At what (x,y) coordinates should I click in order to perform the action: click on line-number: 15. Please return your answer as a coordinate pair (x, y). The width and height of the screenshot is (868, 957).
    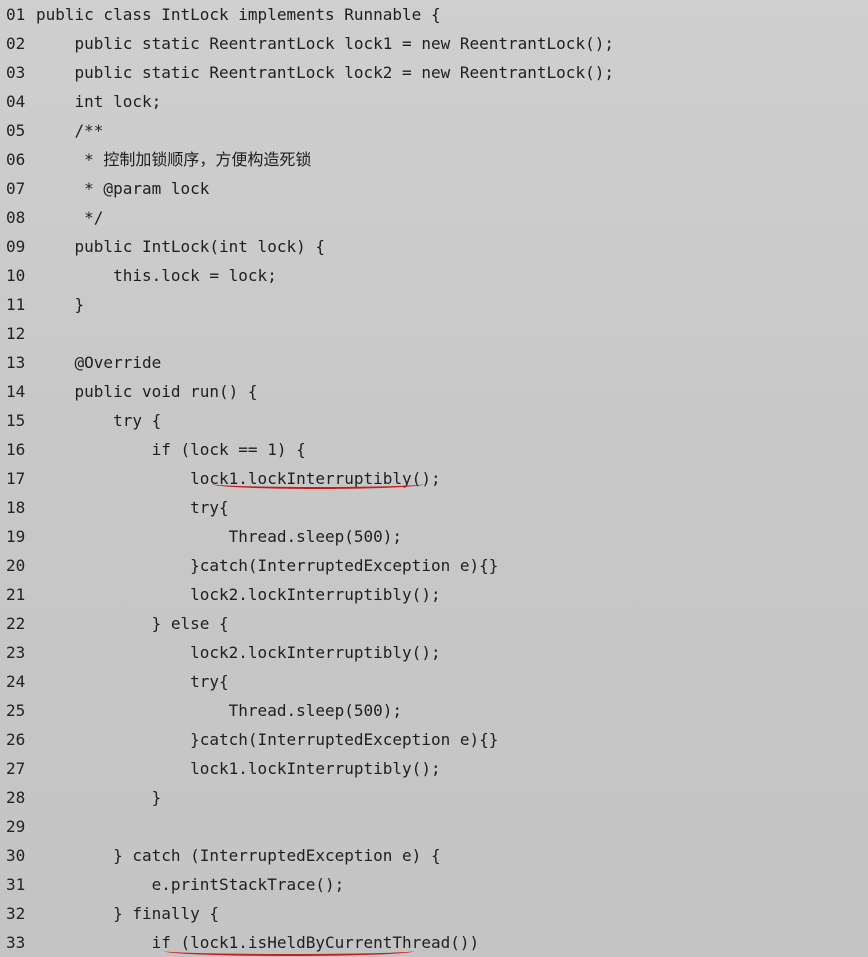
    Looking at the image, I should click on (16, 420).